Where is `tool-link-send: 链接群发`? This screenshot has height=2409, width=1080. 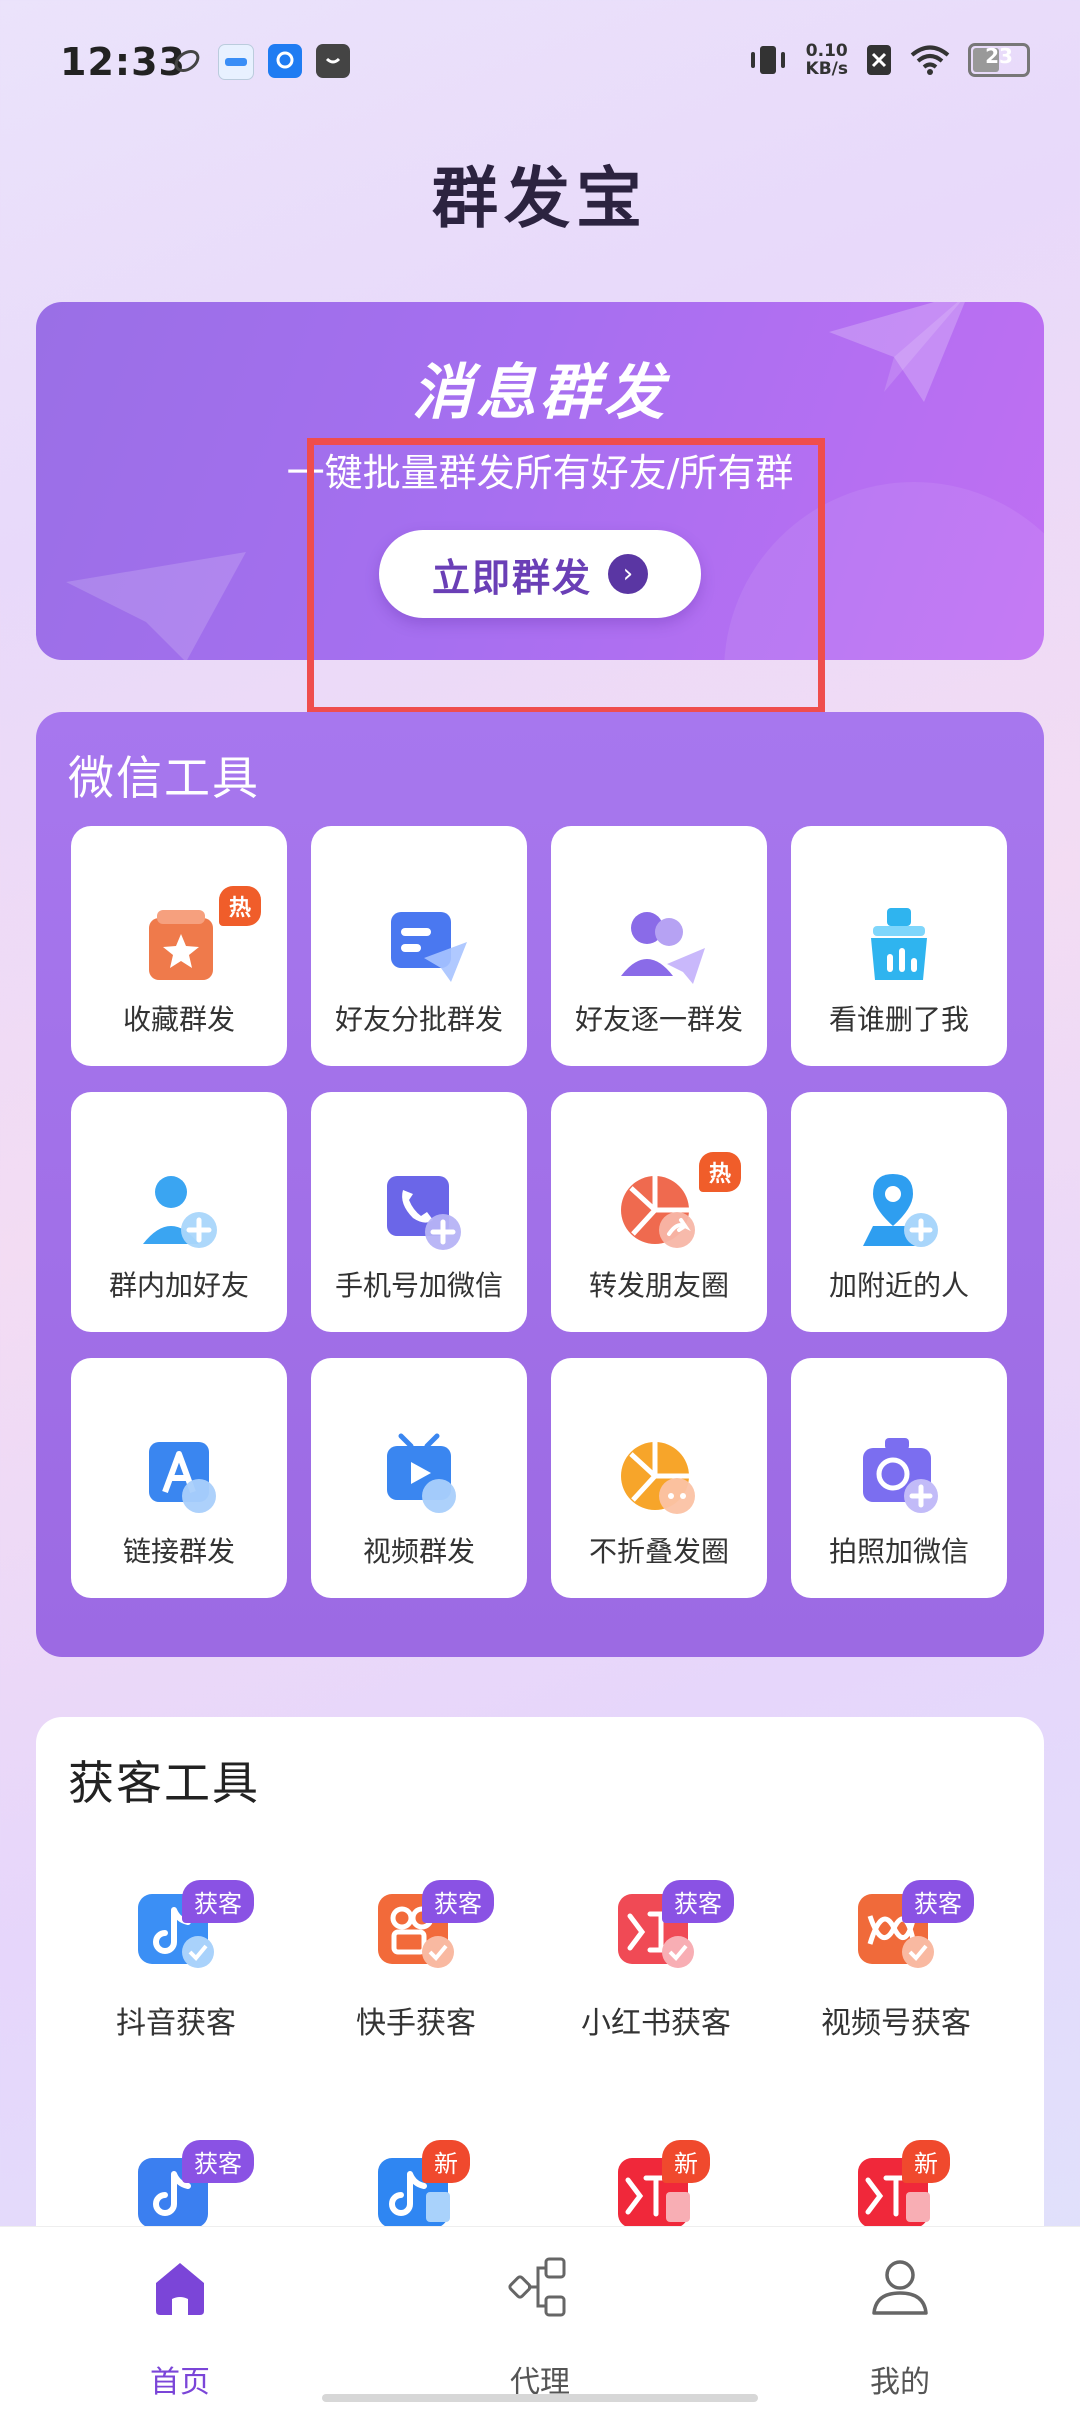
tool-link-send: 链接群发 is located at coordinates (179, 1478).